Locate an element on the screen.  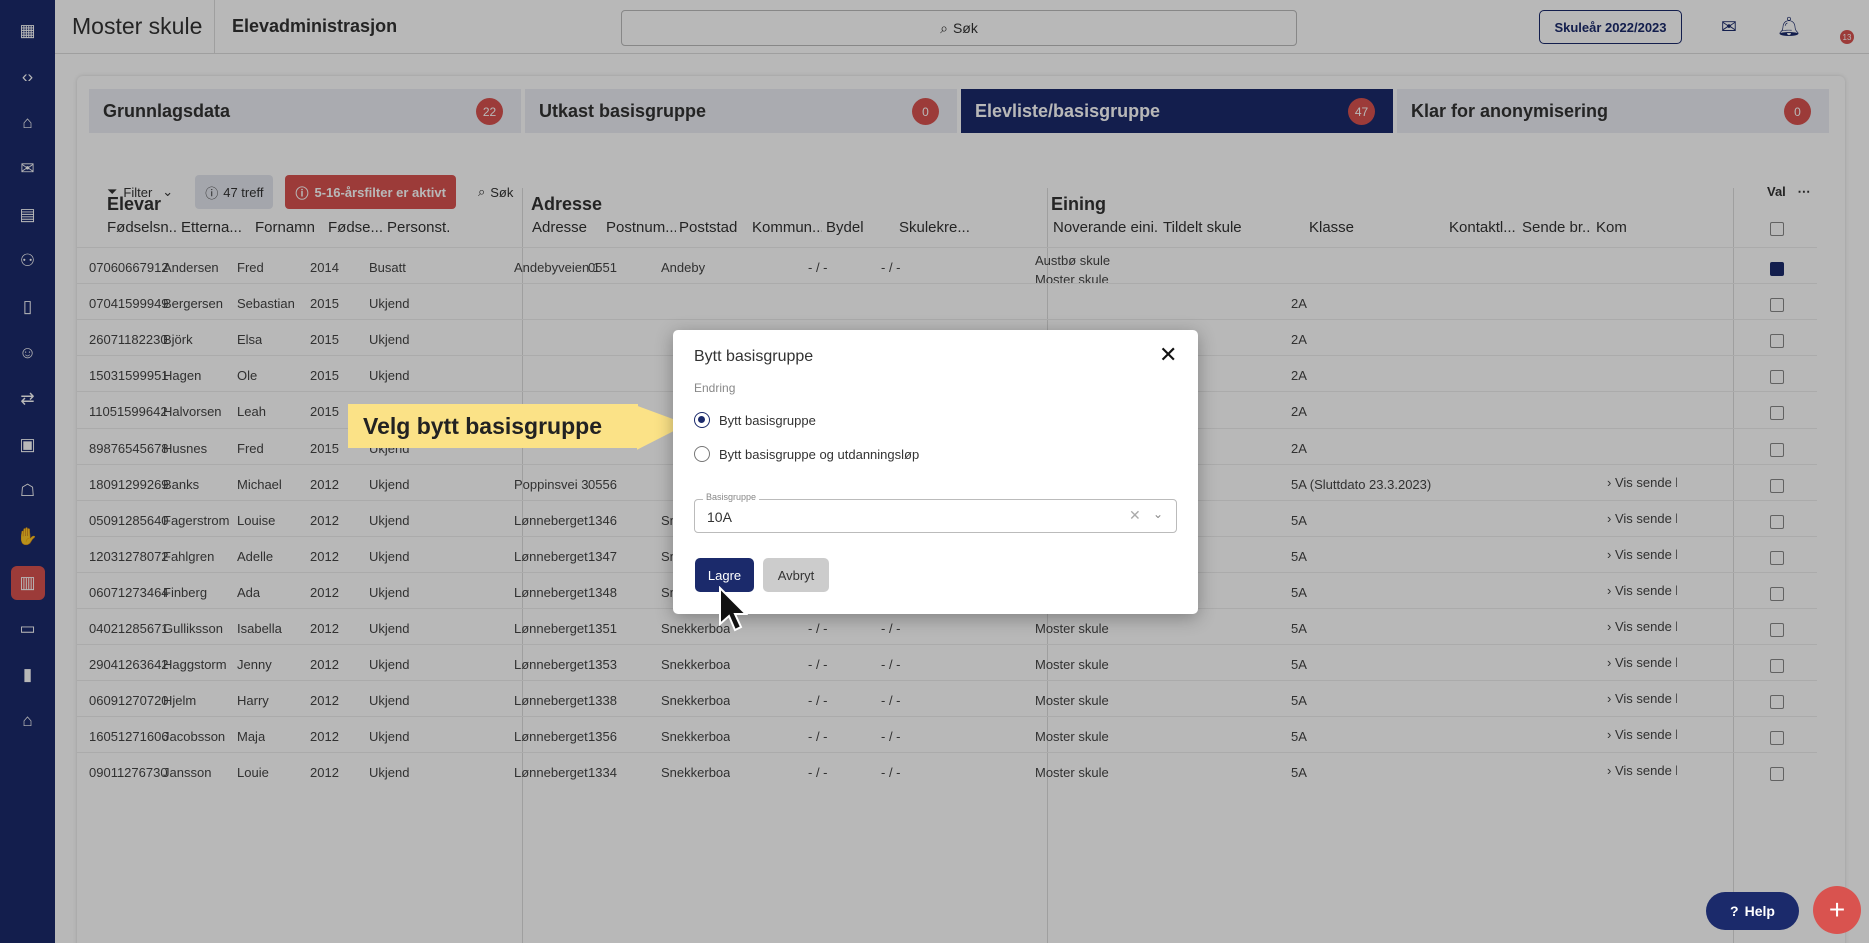
basisgruppe-value: 10A is located at coordinates (719, 517).